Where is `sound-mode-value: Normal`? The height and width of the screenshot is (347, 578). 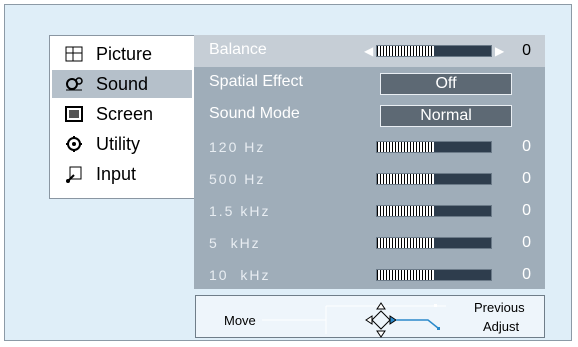
sound-mode-value: Normal is located at coordinates (446, 116).